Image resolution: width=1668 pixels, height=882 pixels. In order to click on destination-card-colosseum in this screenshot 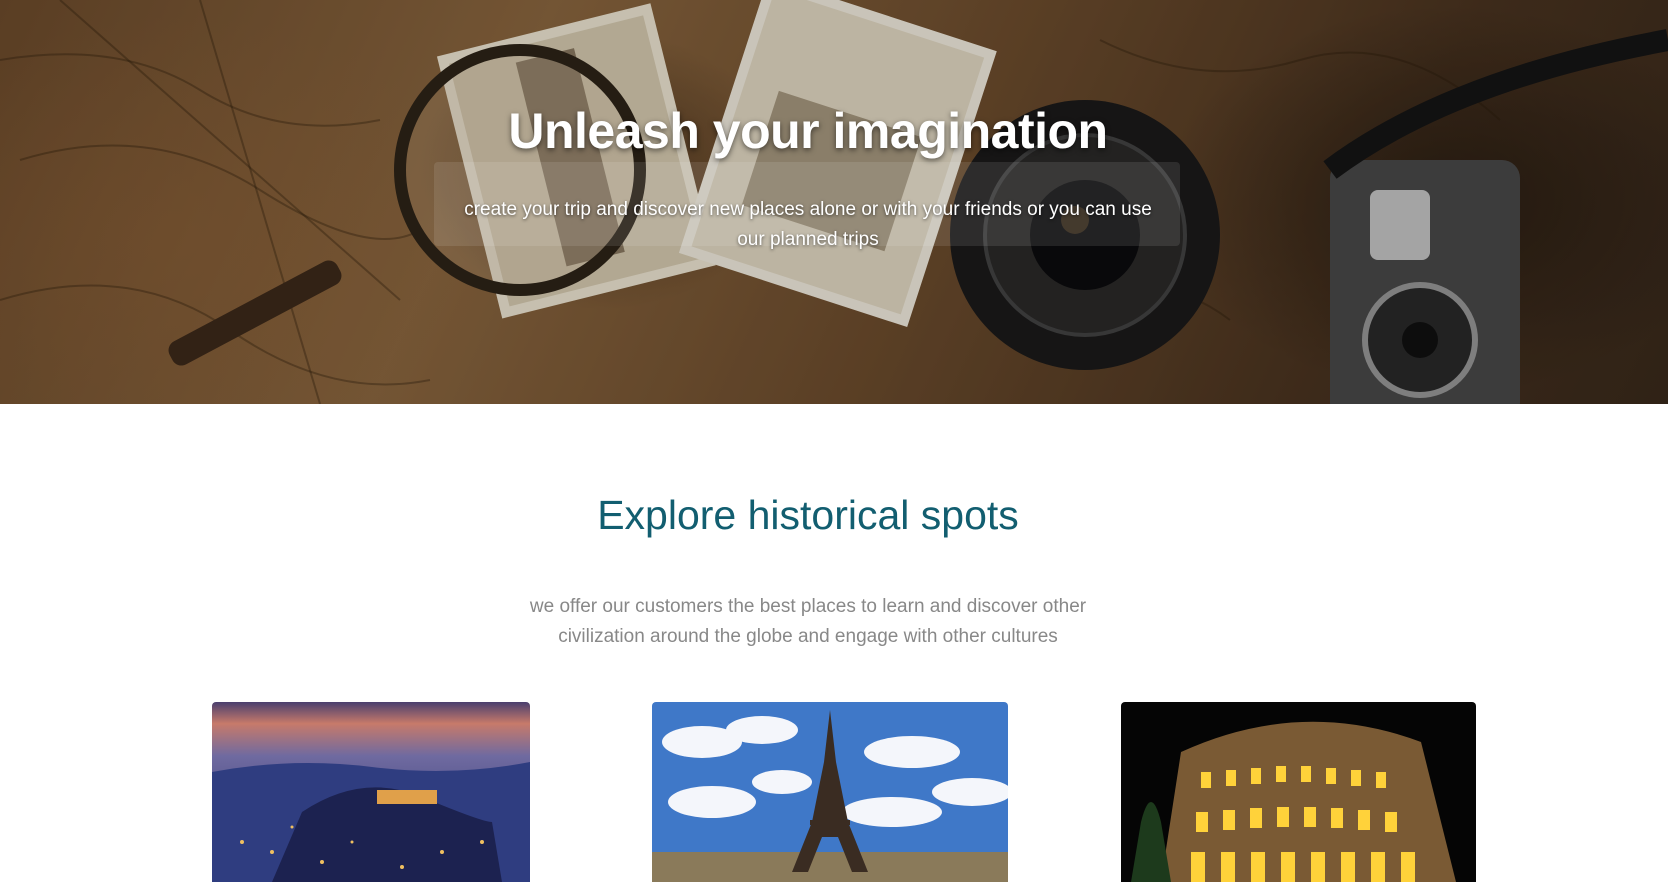, I will do `click(1298, 792)`.